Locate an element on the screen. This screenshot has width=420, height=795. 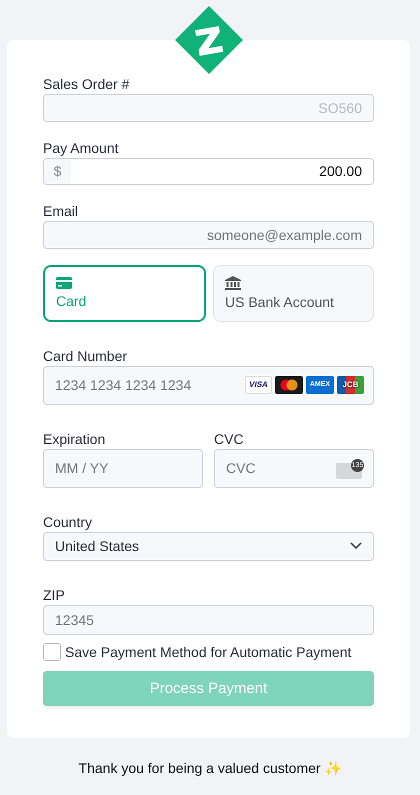
chevron-down-icon is located at coordinates (356, 546).